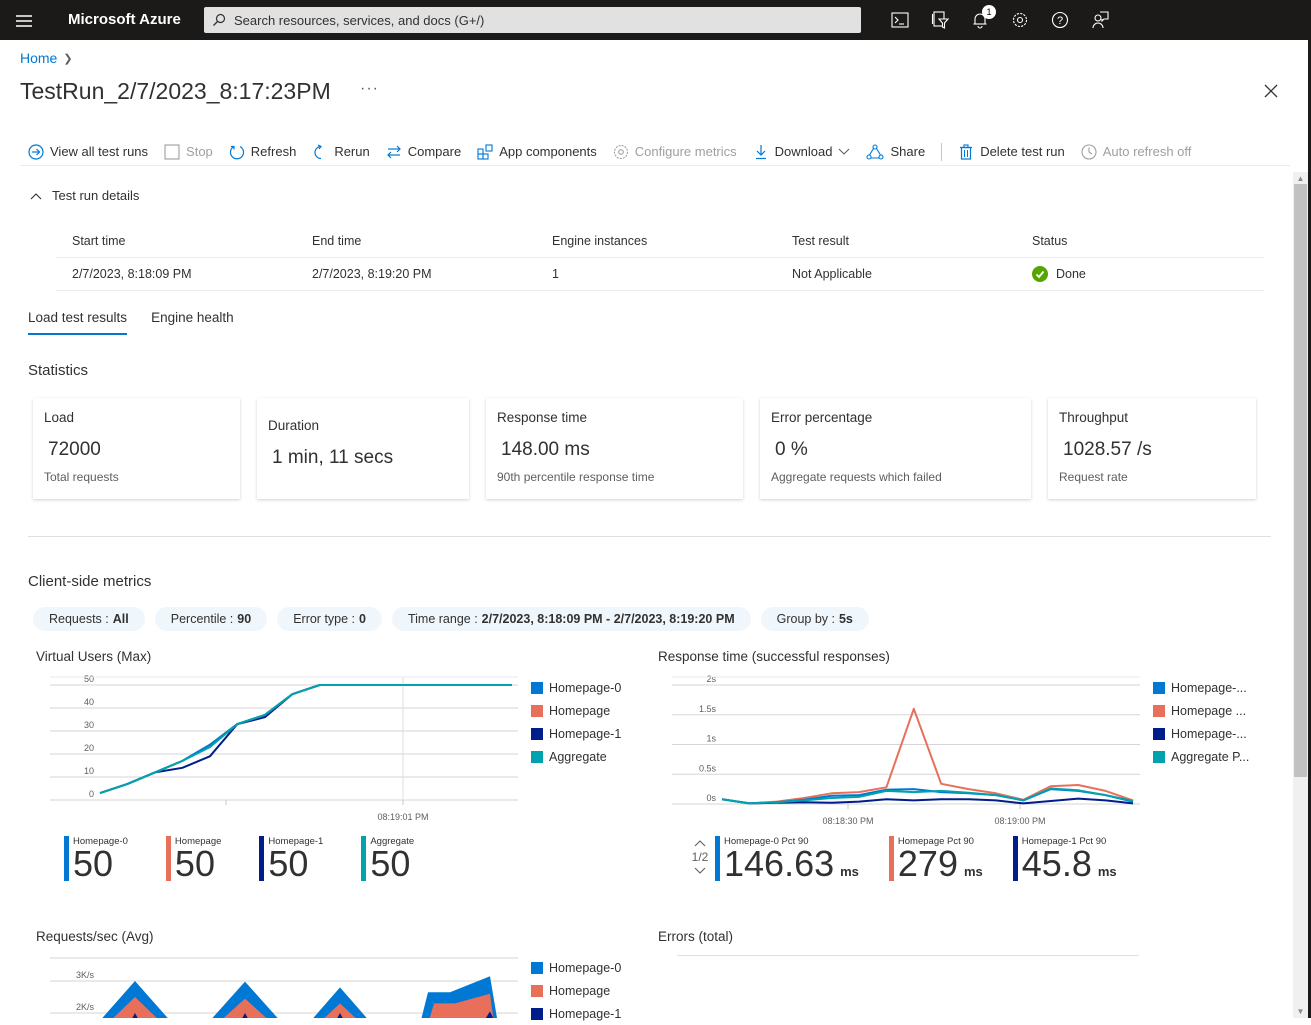  I want to click on filter-error-type: Error type :0, so click(329, 619).